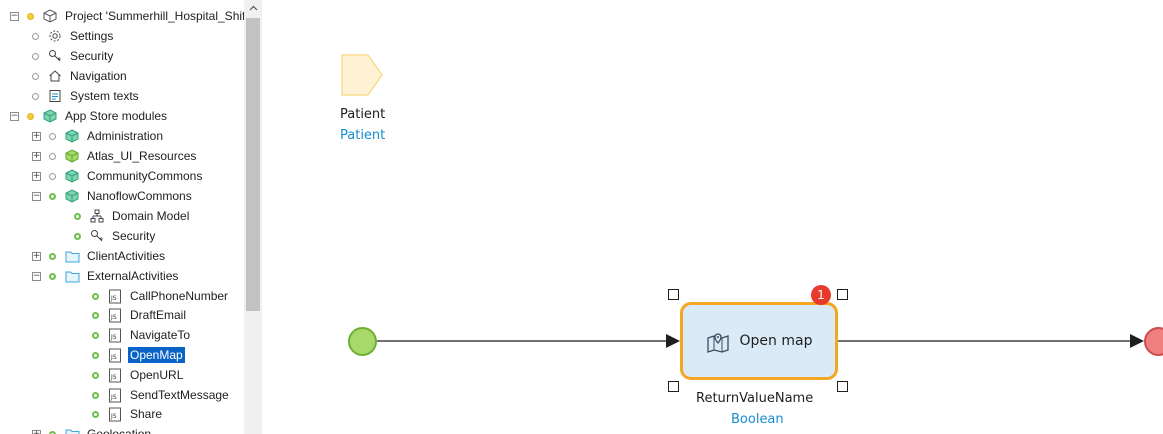  I want to click on tree-item-label: CallPhoneNumber, so click(179, 296).